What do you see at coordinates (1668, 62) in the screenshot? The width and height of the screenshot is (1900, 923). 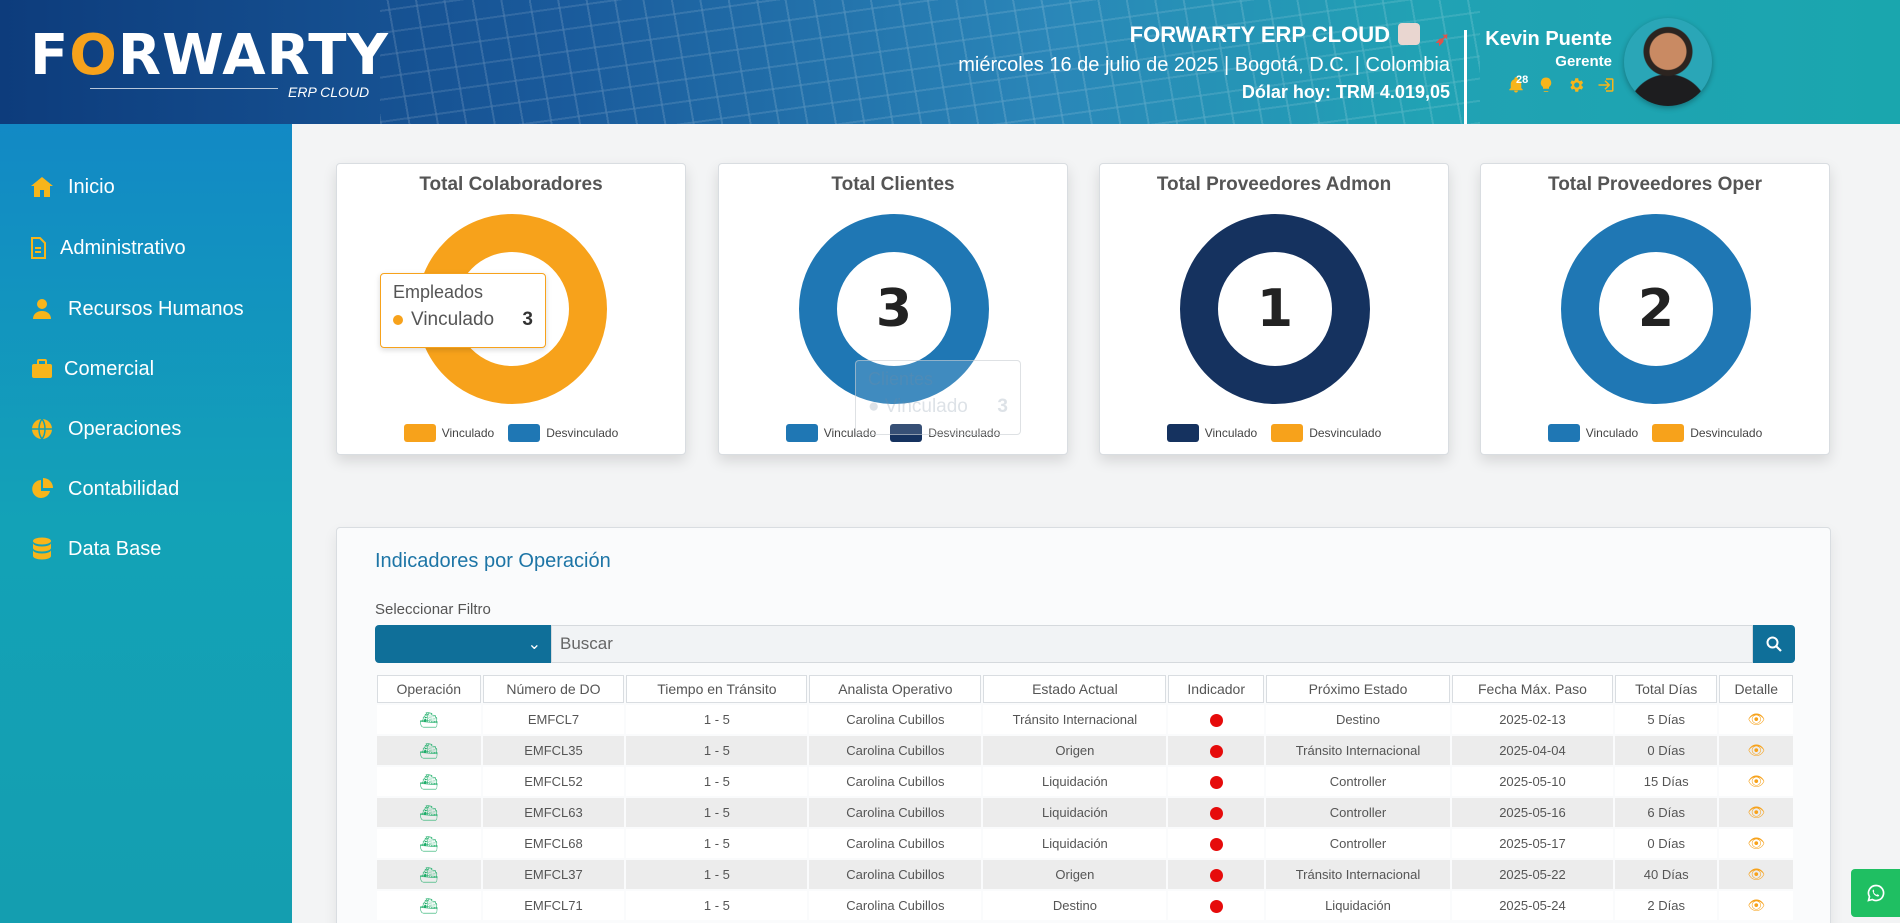 I see `avatar` at bounding box center [1668, 62].